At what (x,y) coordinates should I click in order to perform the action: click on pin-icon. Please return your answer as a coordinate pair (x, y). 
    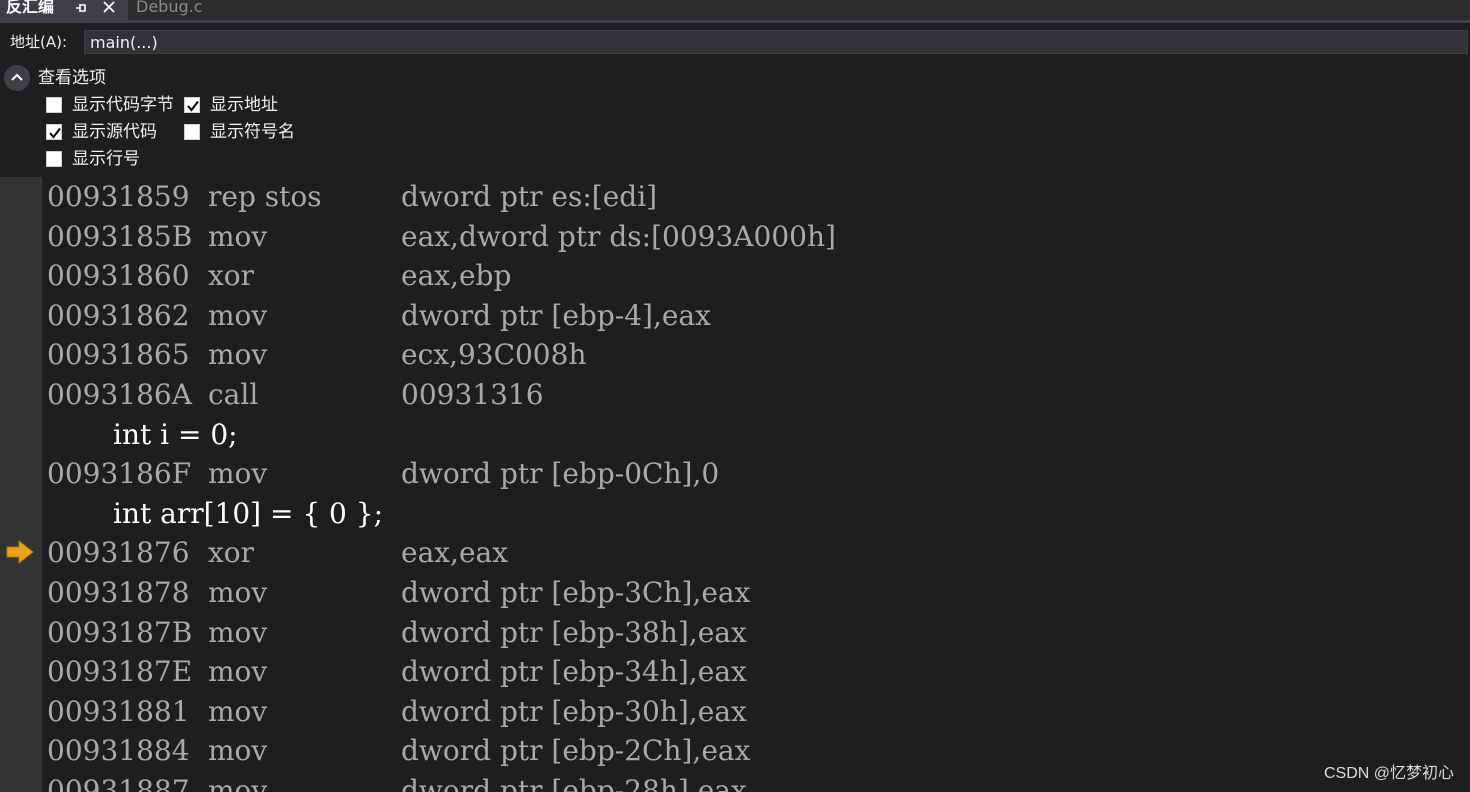
    Looking at the image, I should click on (81, 7).